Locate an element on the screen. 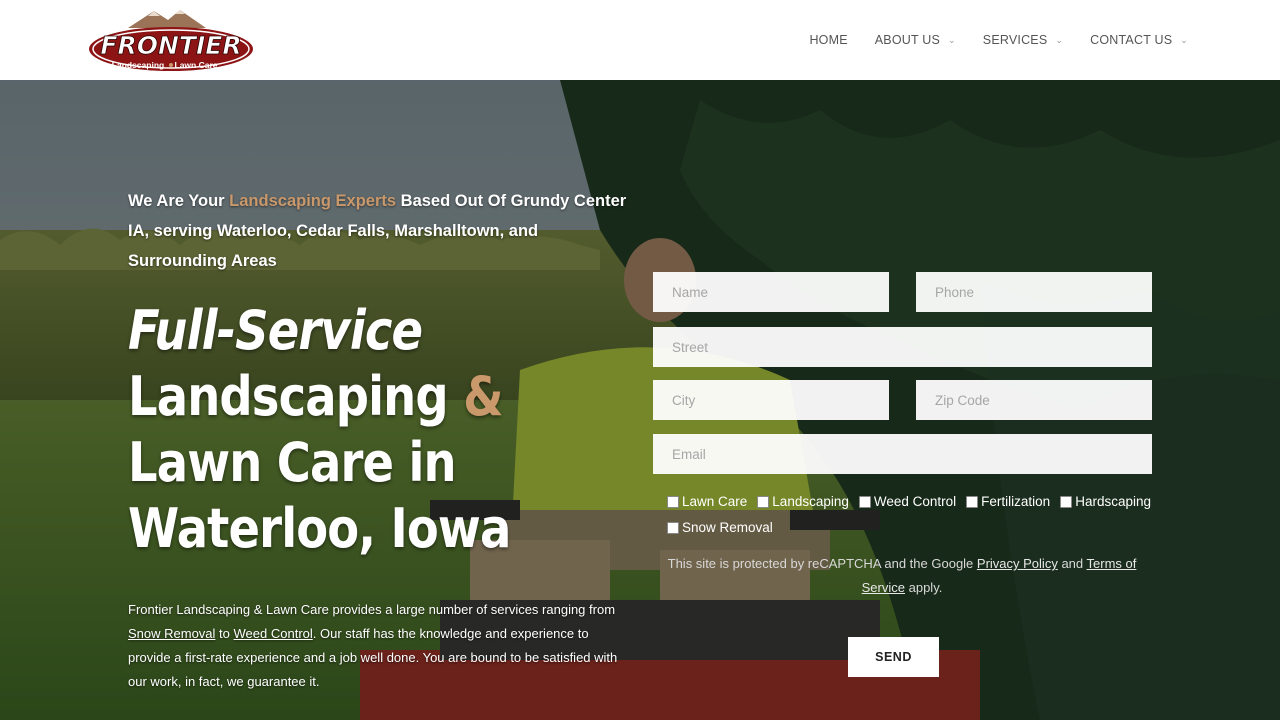 Image resolution: width=1280 pixels, height=720 pixels. privacy-policy-link: Privacy Policy is located at coordinates (1017, 563).